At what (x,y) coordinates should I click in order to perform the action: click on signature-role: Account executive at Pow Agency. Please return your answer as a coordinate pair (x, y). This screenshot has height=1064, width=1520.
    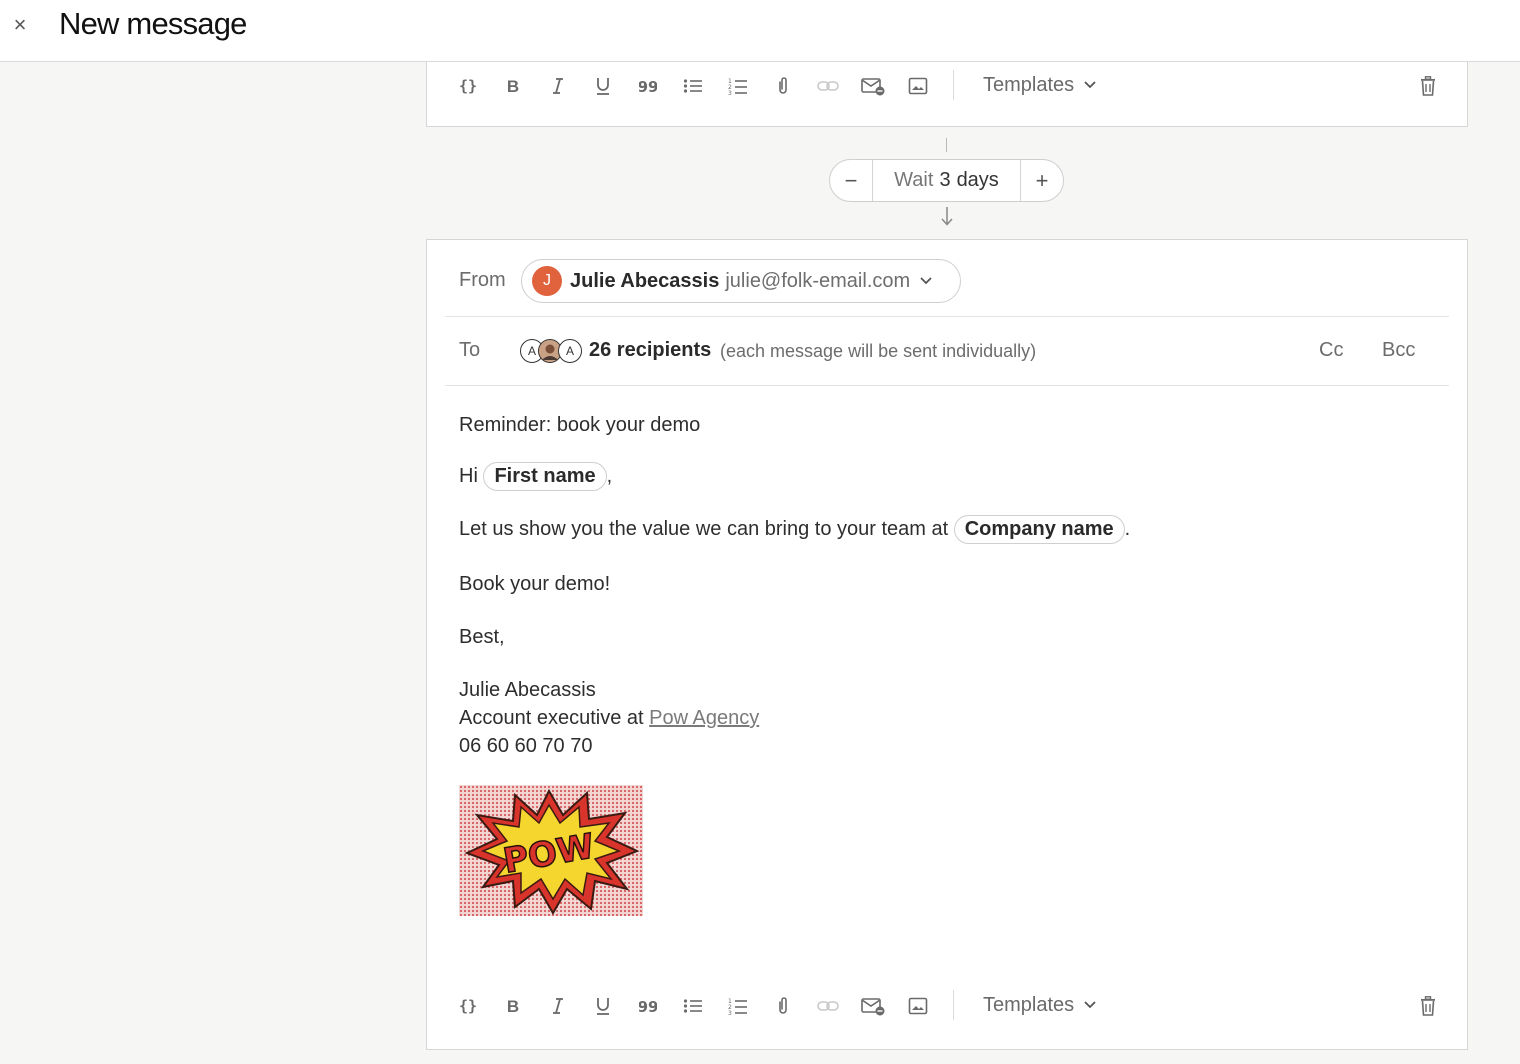
    Looking at the image, I should click on (609, 718).